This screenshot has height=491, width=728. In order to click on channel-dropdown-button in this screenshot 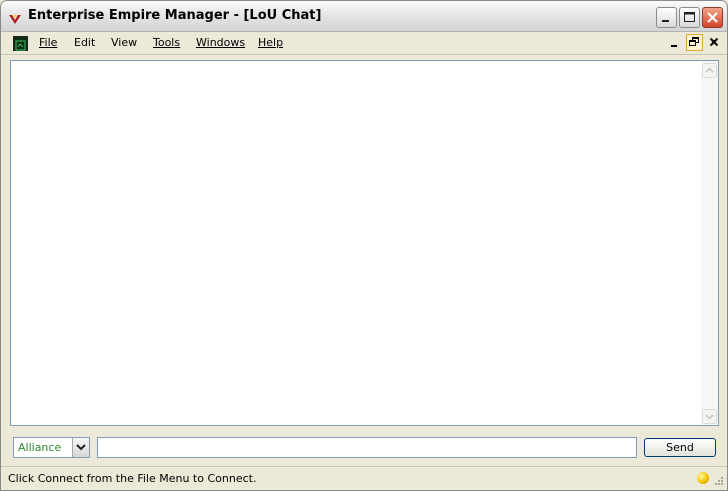, I will do `click(80, 447)`.